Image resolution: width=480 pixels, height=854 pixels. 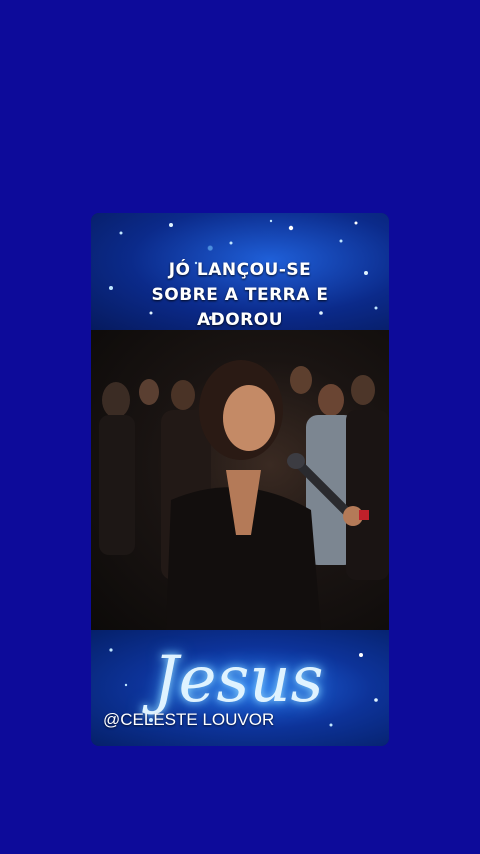 What do you see at coordinates (240, 688) in the screenshot?
I see `bottom-sparkle-banner: Jesus @CELESTE LOUVOR` at bounding box center [240, 688].